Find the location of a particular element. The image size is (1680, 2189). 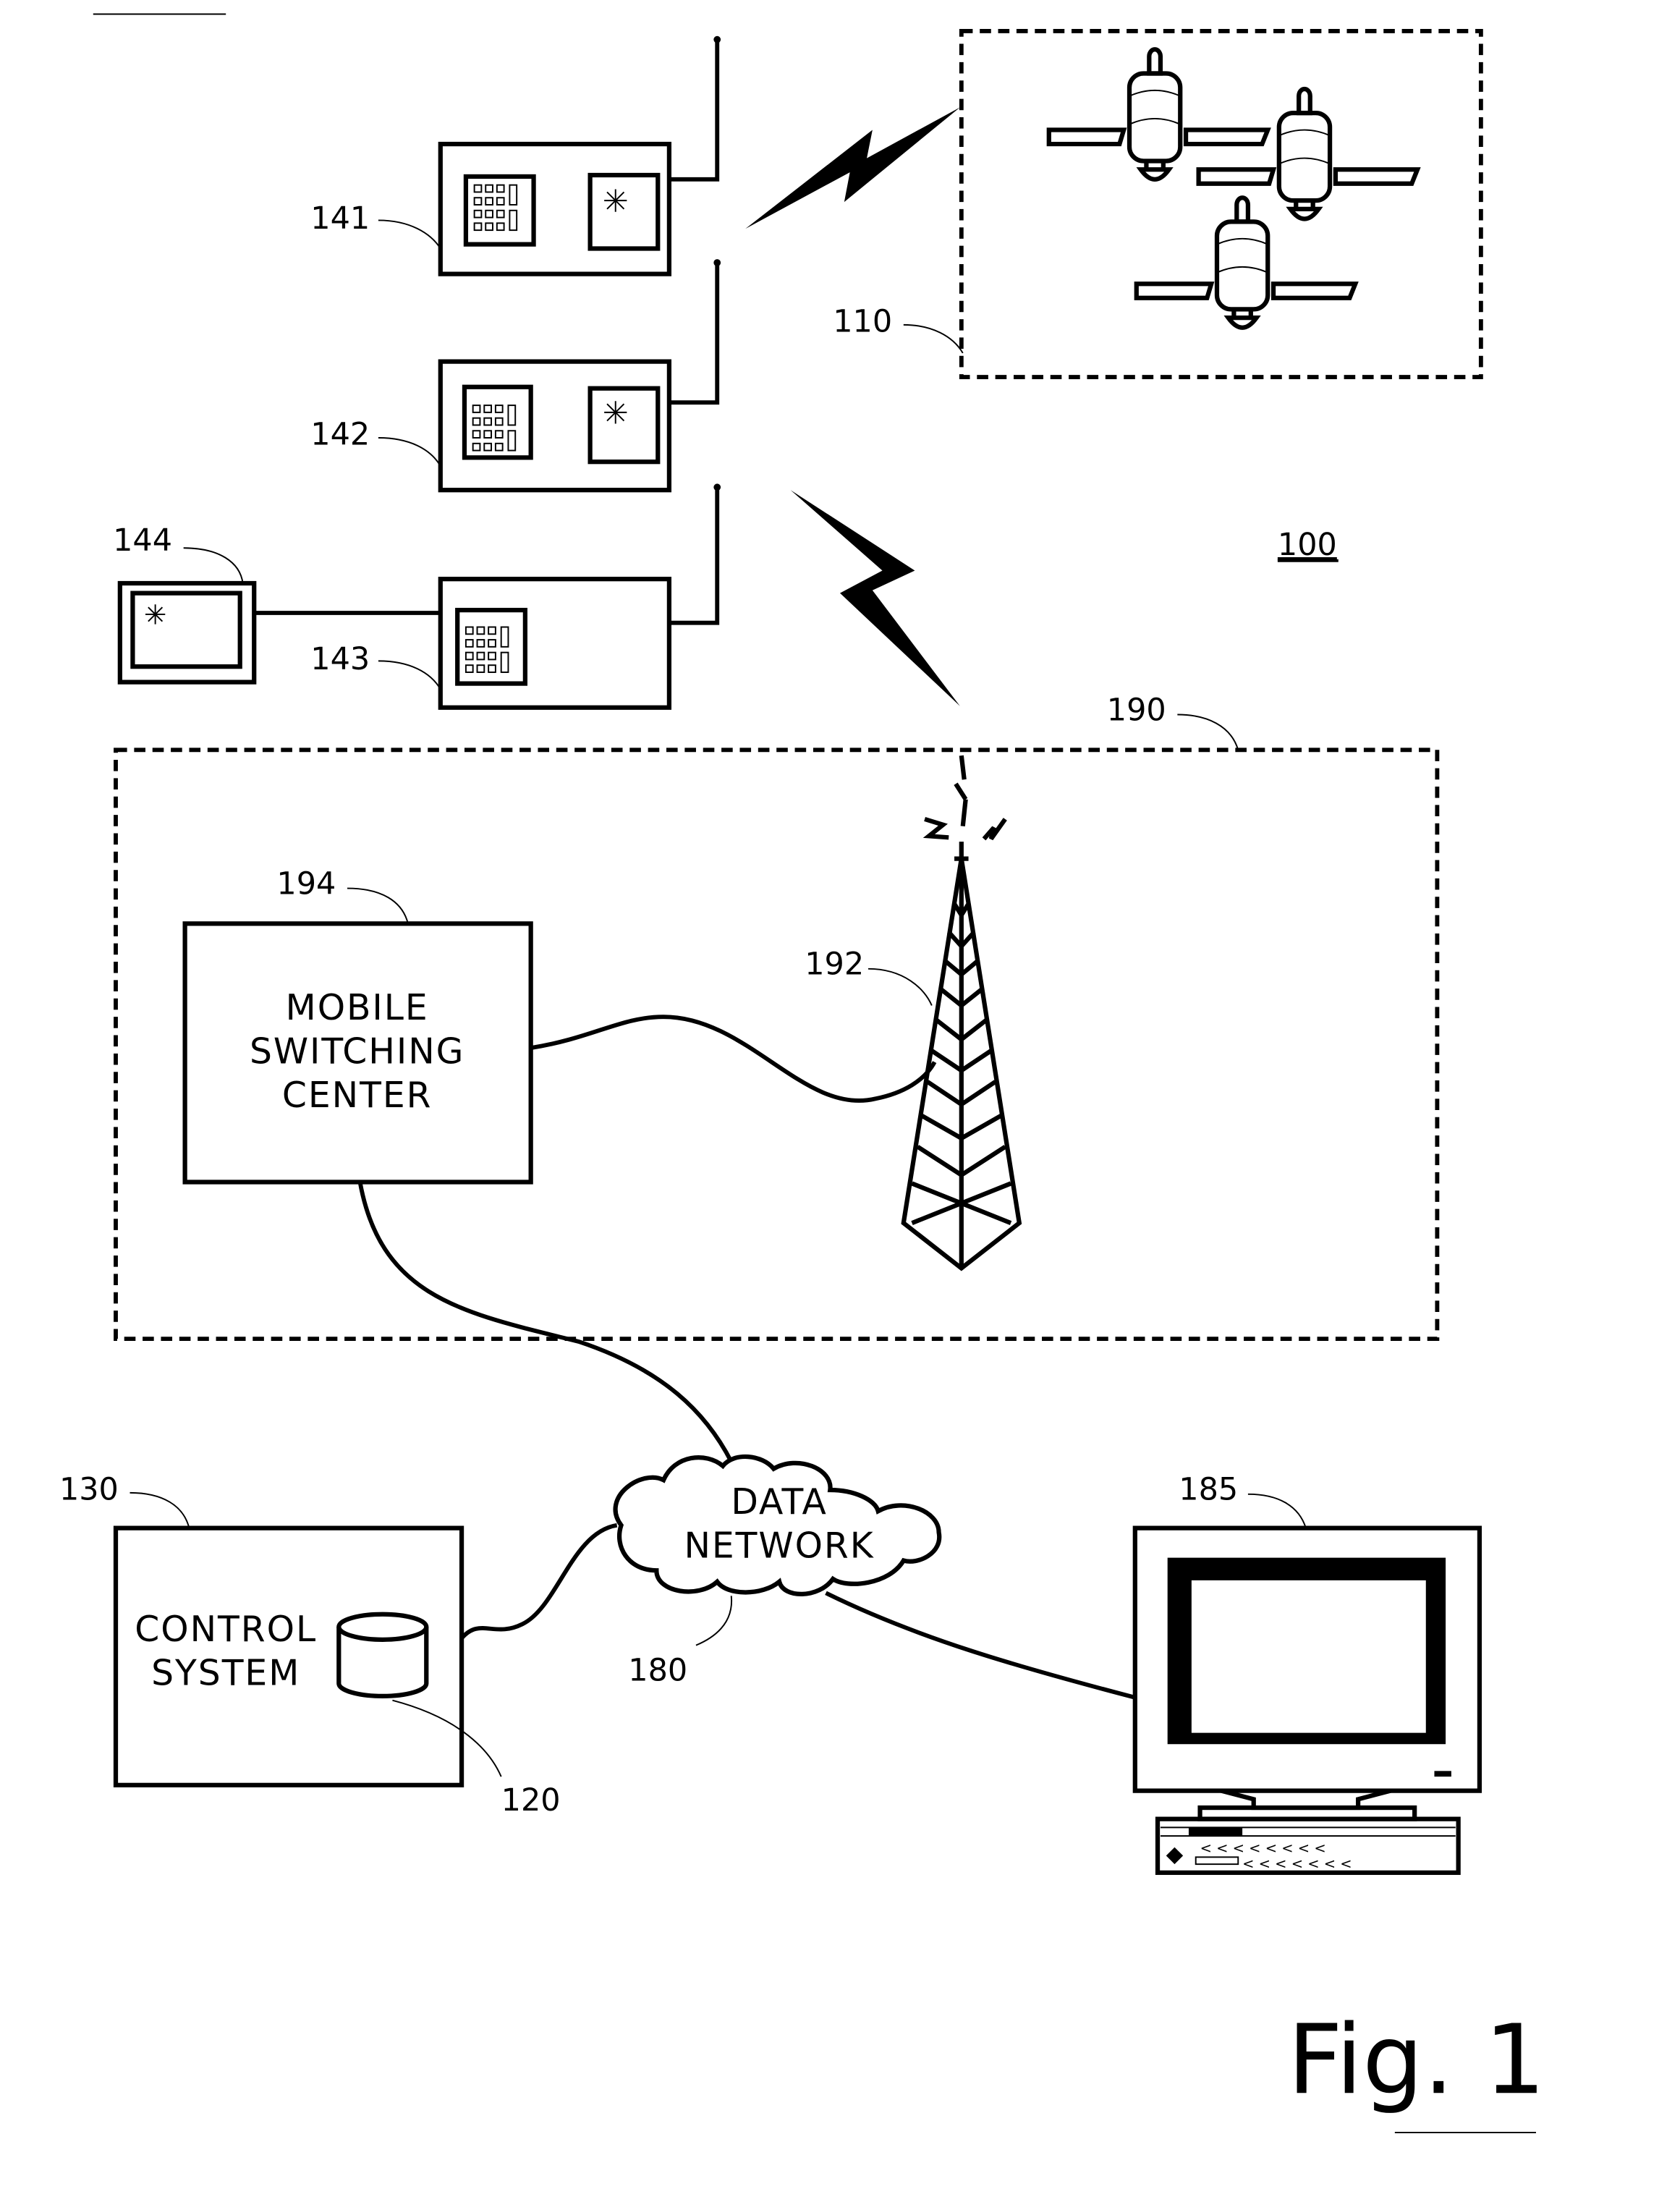

label-110: 110 is located at coordinates (862, 322).